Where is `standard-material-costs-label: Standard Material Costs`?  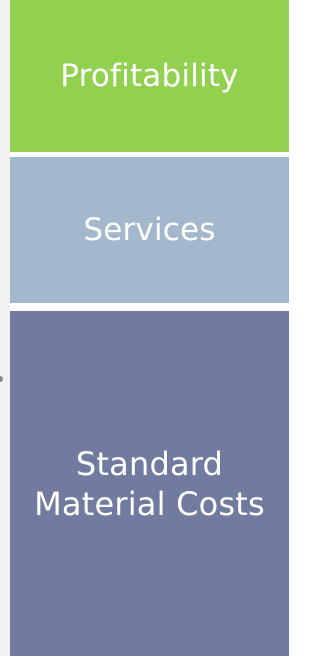
standard-material-costs-label: Standard Material Costs is located at coordinates (149, 484).